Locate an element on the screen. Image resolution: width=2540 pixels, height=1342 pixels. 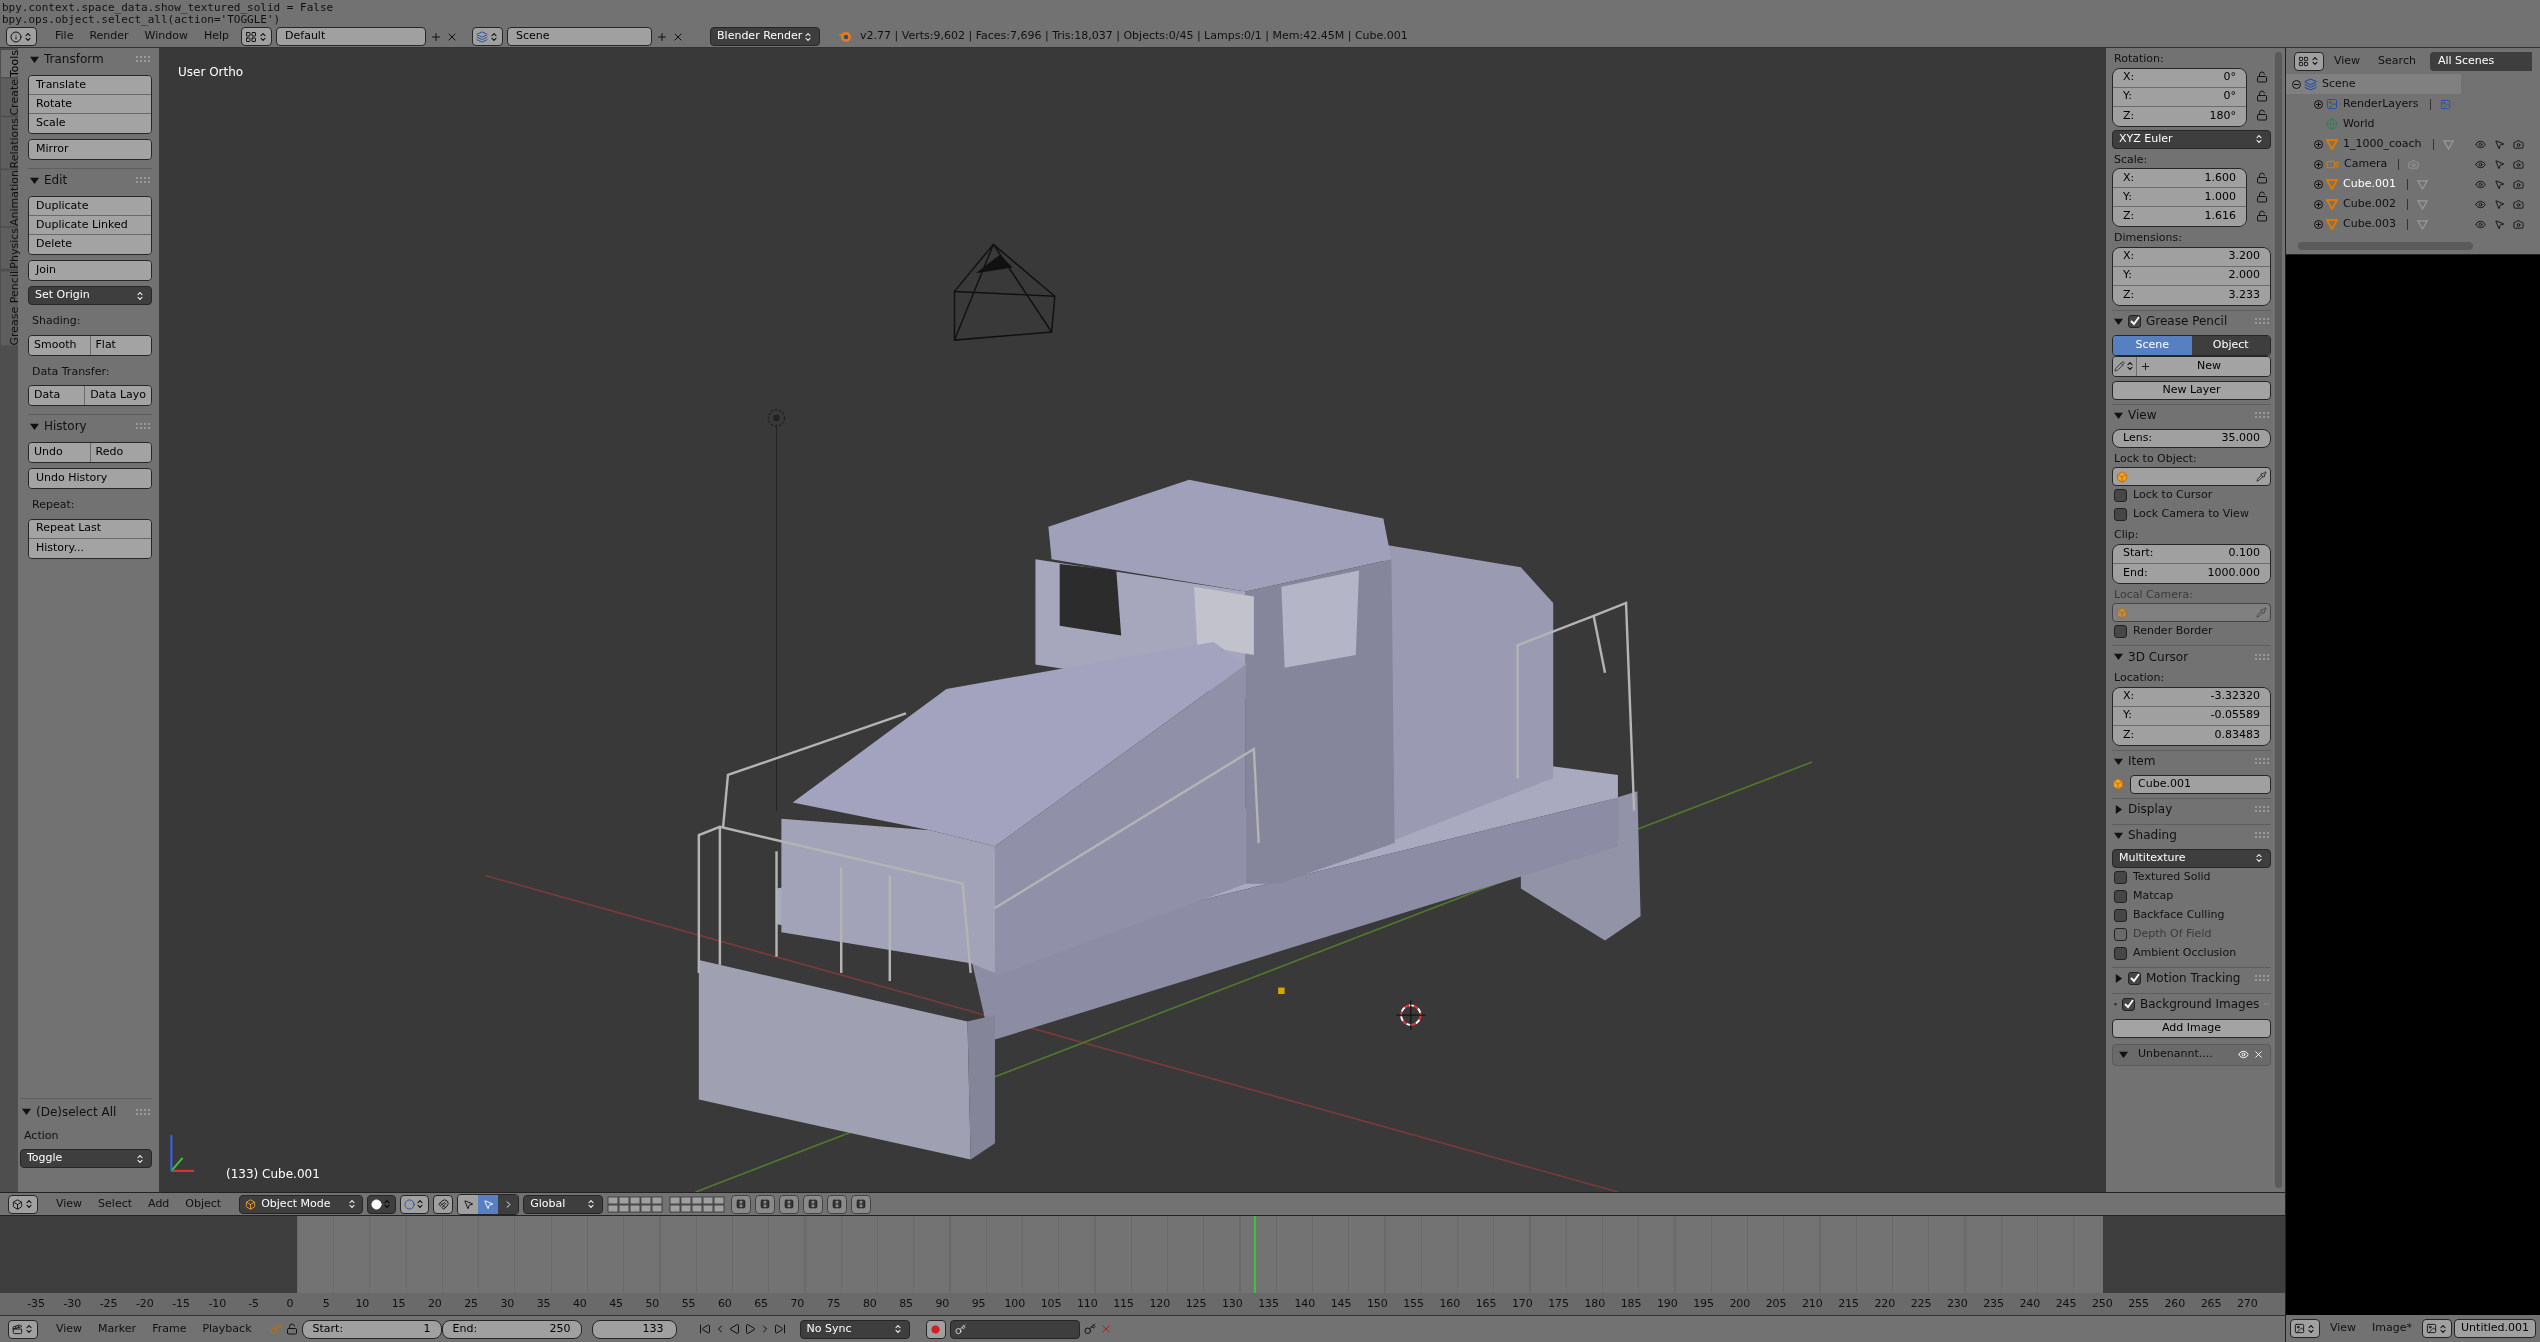
brush-selector is located at coordinates (2125, 366).